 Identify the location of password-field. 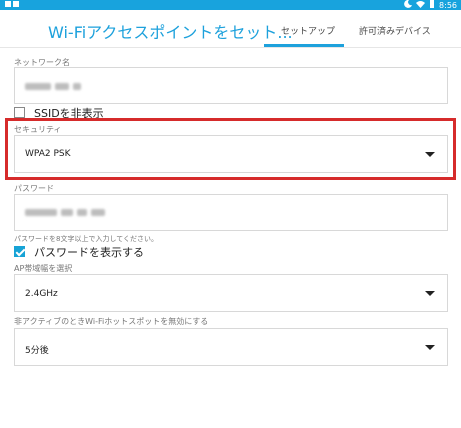
(231, 212).